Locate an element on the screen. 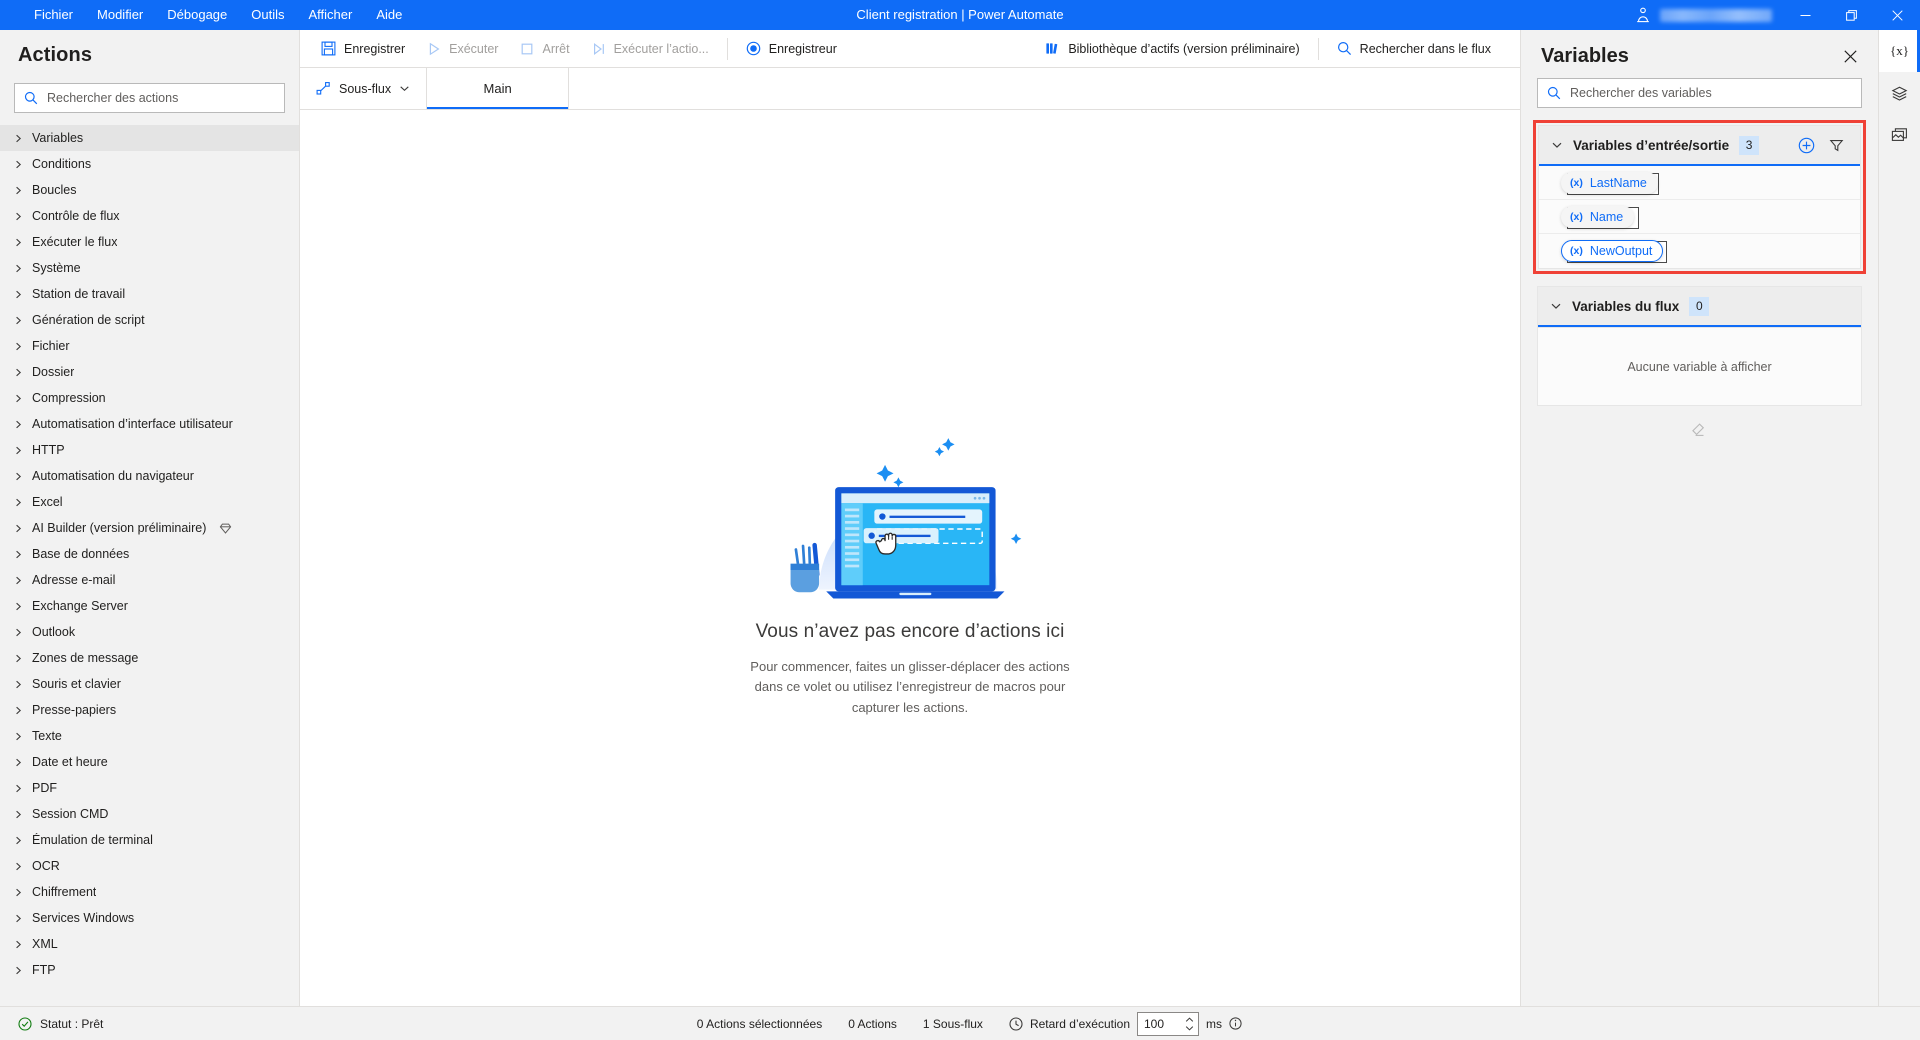 This screenshot has height=1040, width=1920. variable-name: NewOutput is located at coordinates (1621, 251).